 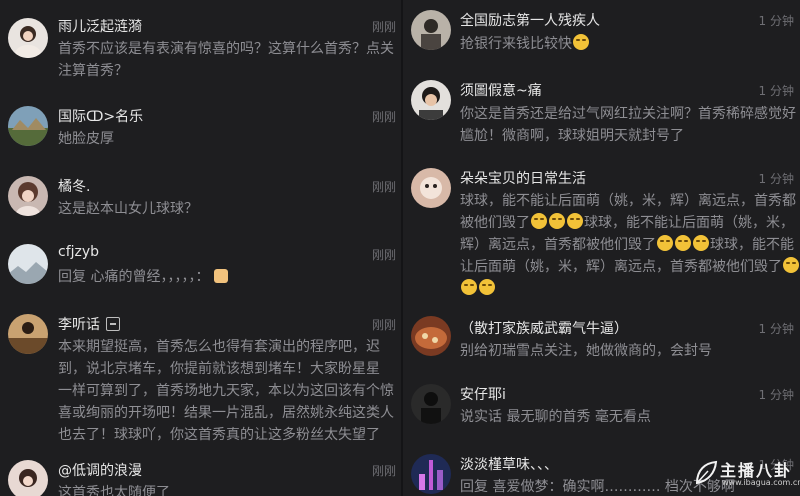 What do you see at coordinates (219, 347) in the screenshot?
I see `comment-text-line: 本来期望挺高，首秀怎么也得有套演出的程序吧，迟` at bounding box center [219, 347].